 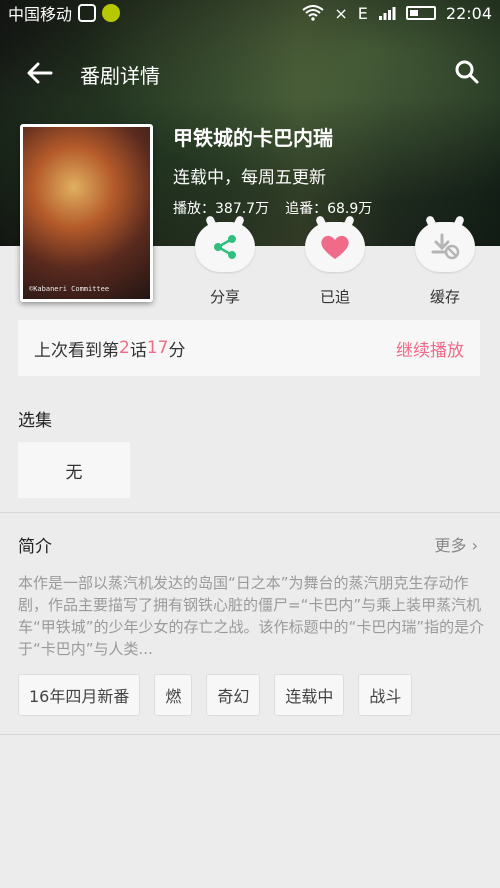 I want to click on chevron-right-icon: ›, so click(x=474, y=545).